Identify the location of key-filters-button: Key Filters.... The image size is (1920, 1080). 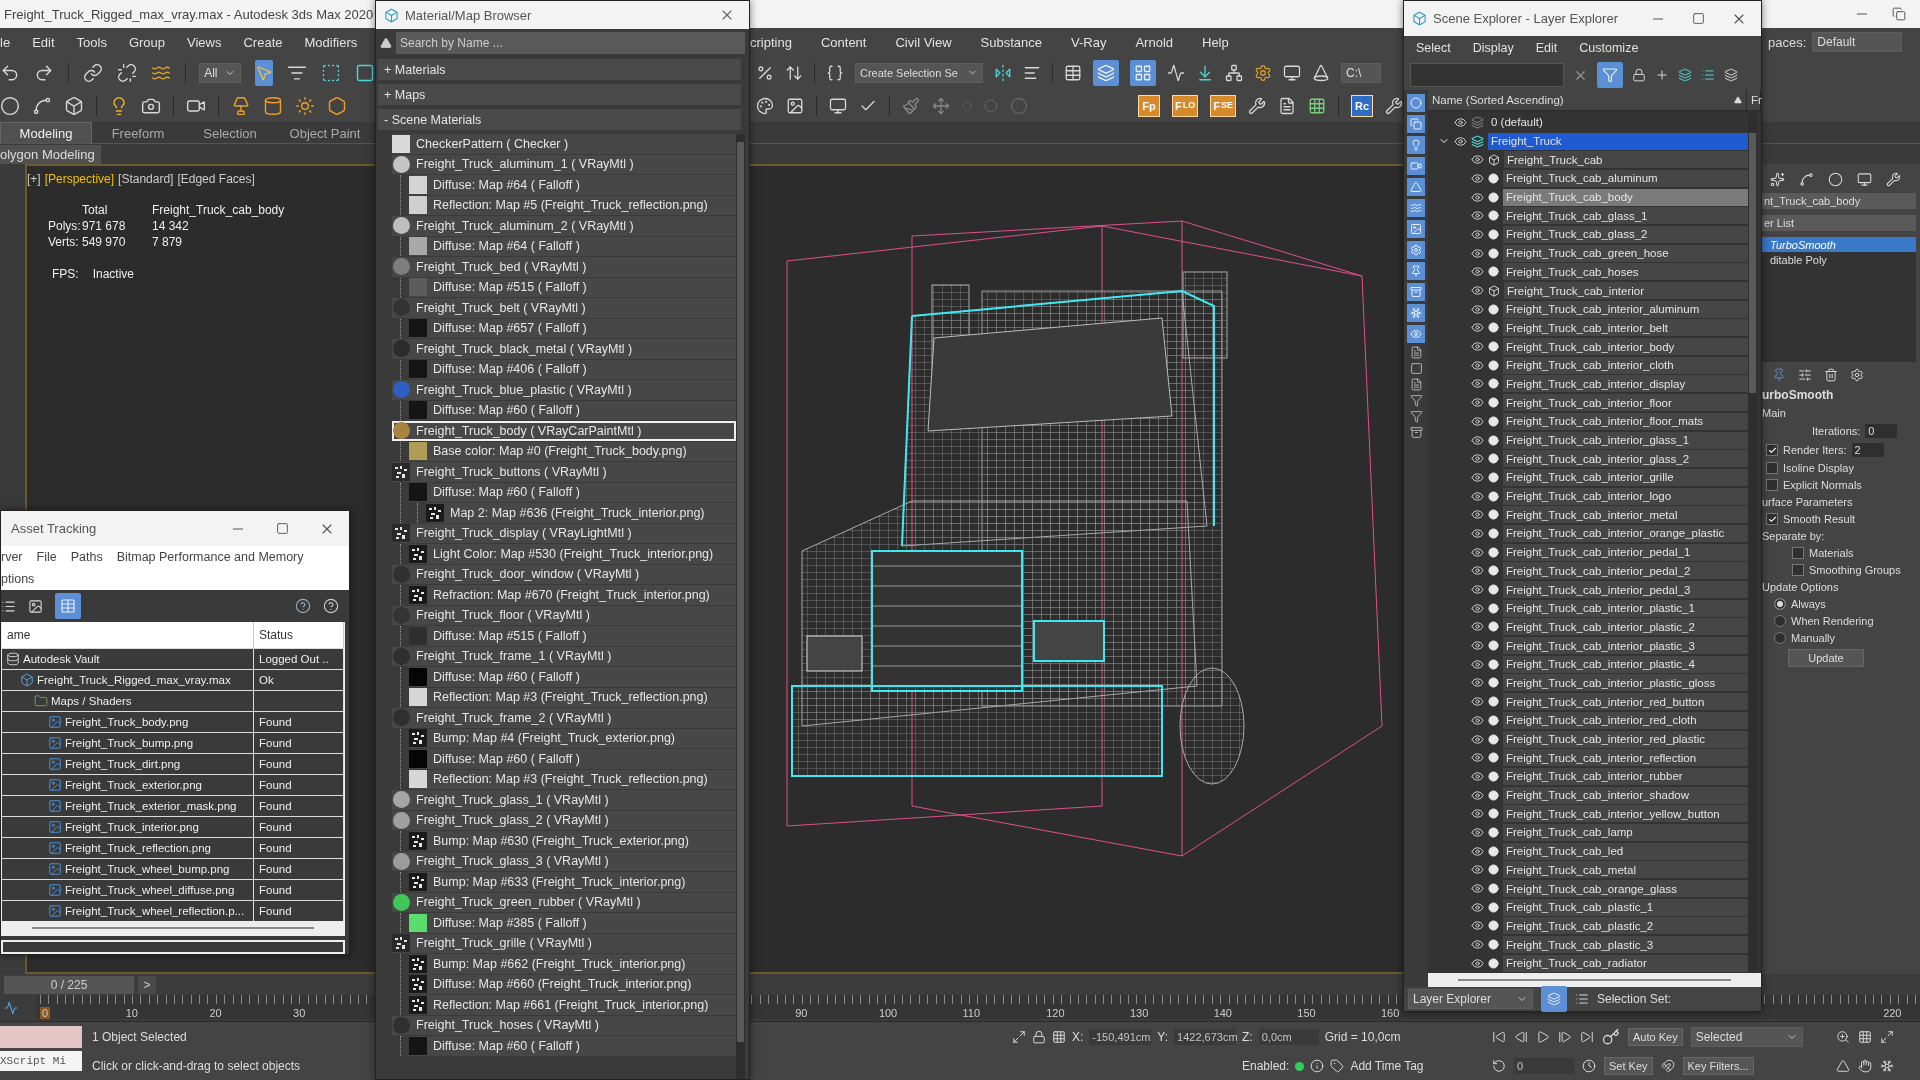
(1718, 1066).